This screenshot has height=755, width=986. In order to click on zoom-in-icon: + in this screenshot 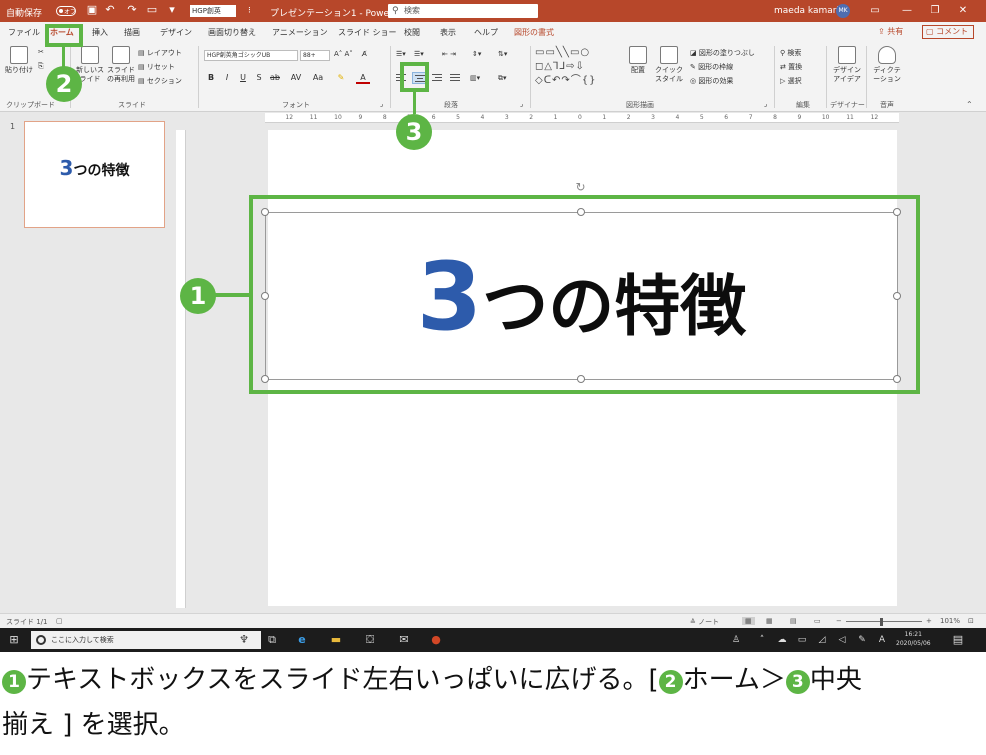, I will do `click(929, 621)`.